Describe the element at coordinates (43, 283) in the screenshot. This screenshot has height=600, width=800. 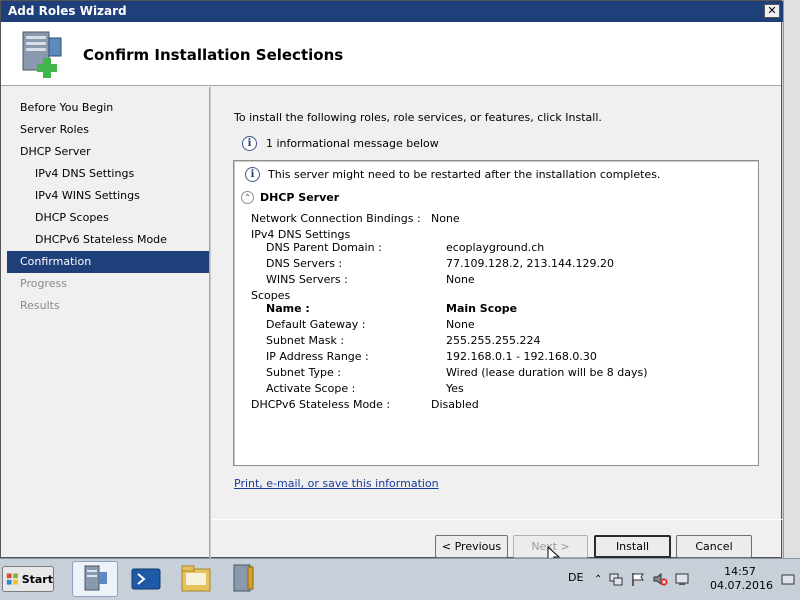
I see `nav-item-progress: Progress` at that location.